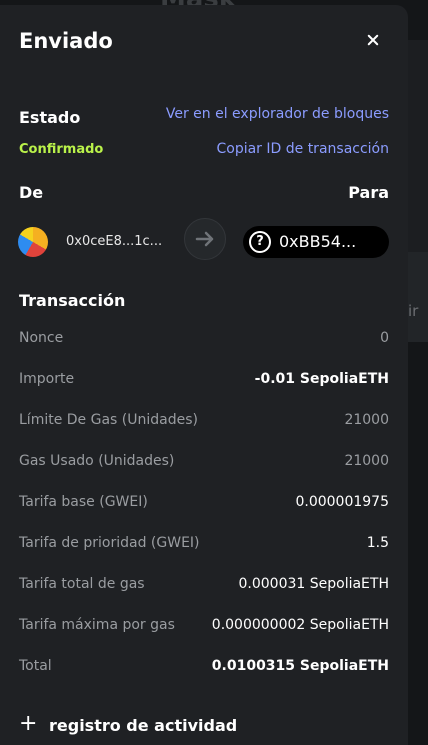  Describe the element at coordinates (35, 666) in the screenshot. I see `row-label: Total` at that location.